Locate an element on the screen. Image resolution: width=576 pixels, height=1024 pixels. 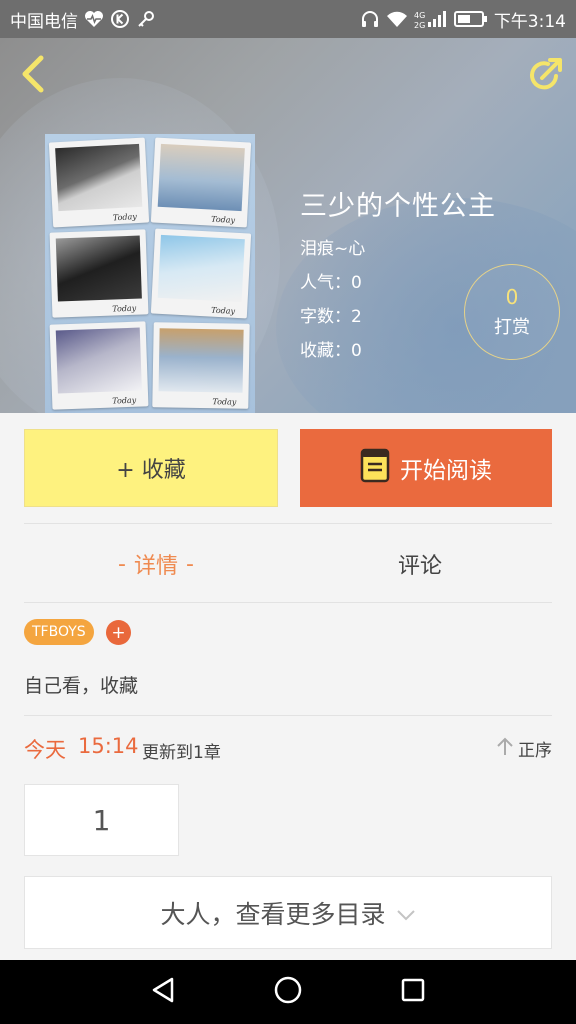
clock-label: 下午3:14 is located at coordinates (529, 21).